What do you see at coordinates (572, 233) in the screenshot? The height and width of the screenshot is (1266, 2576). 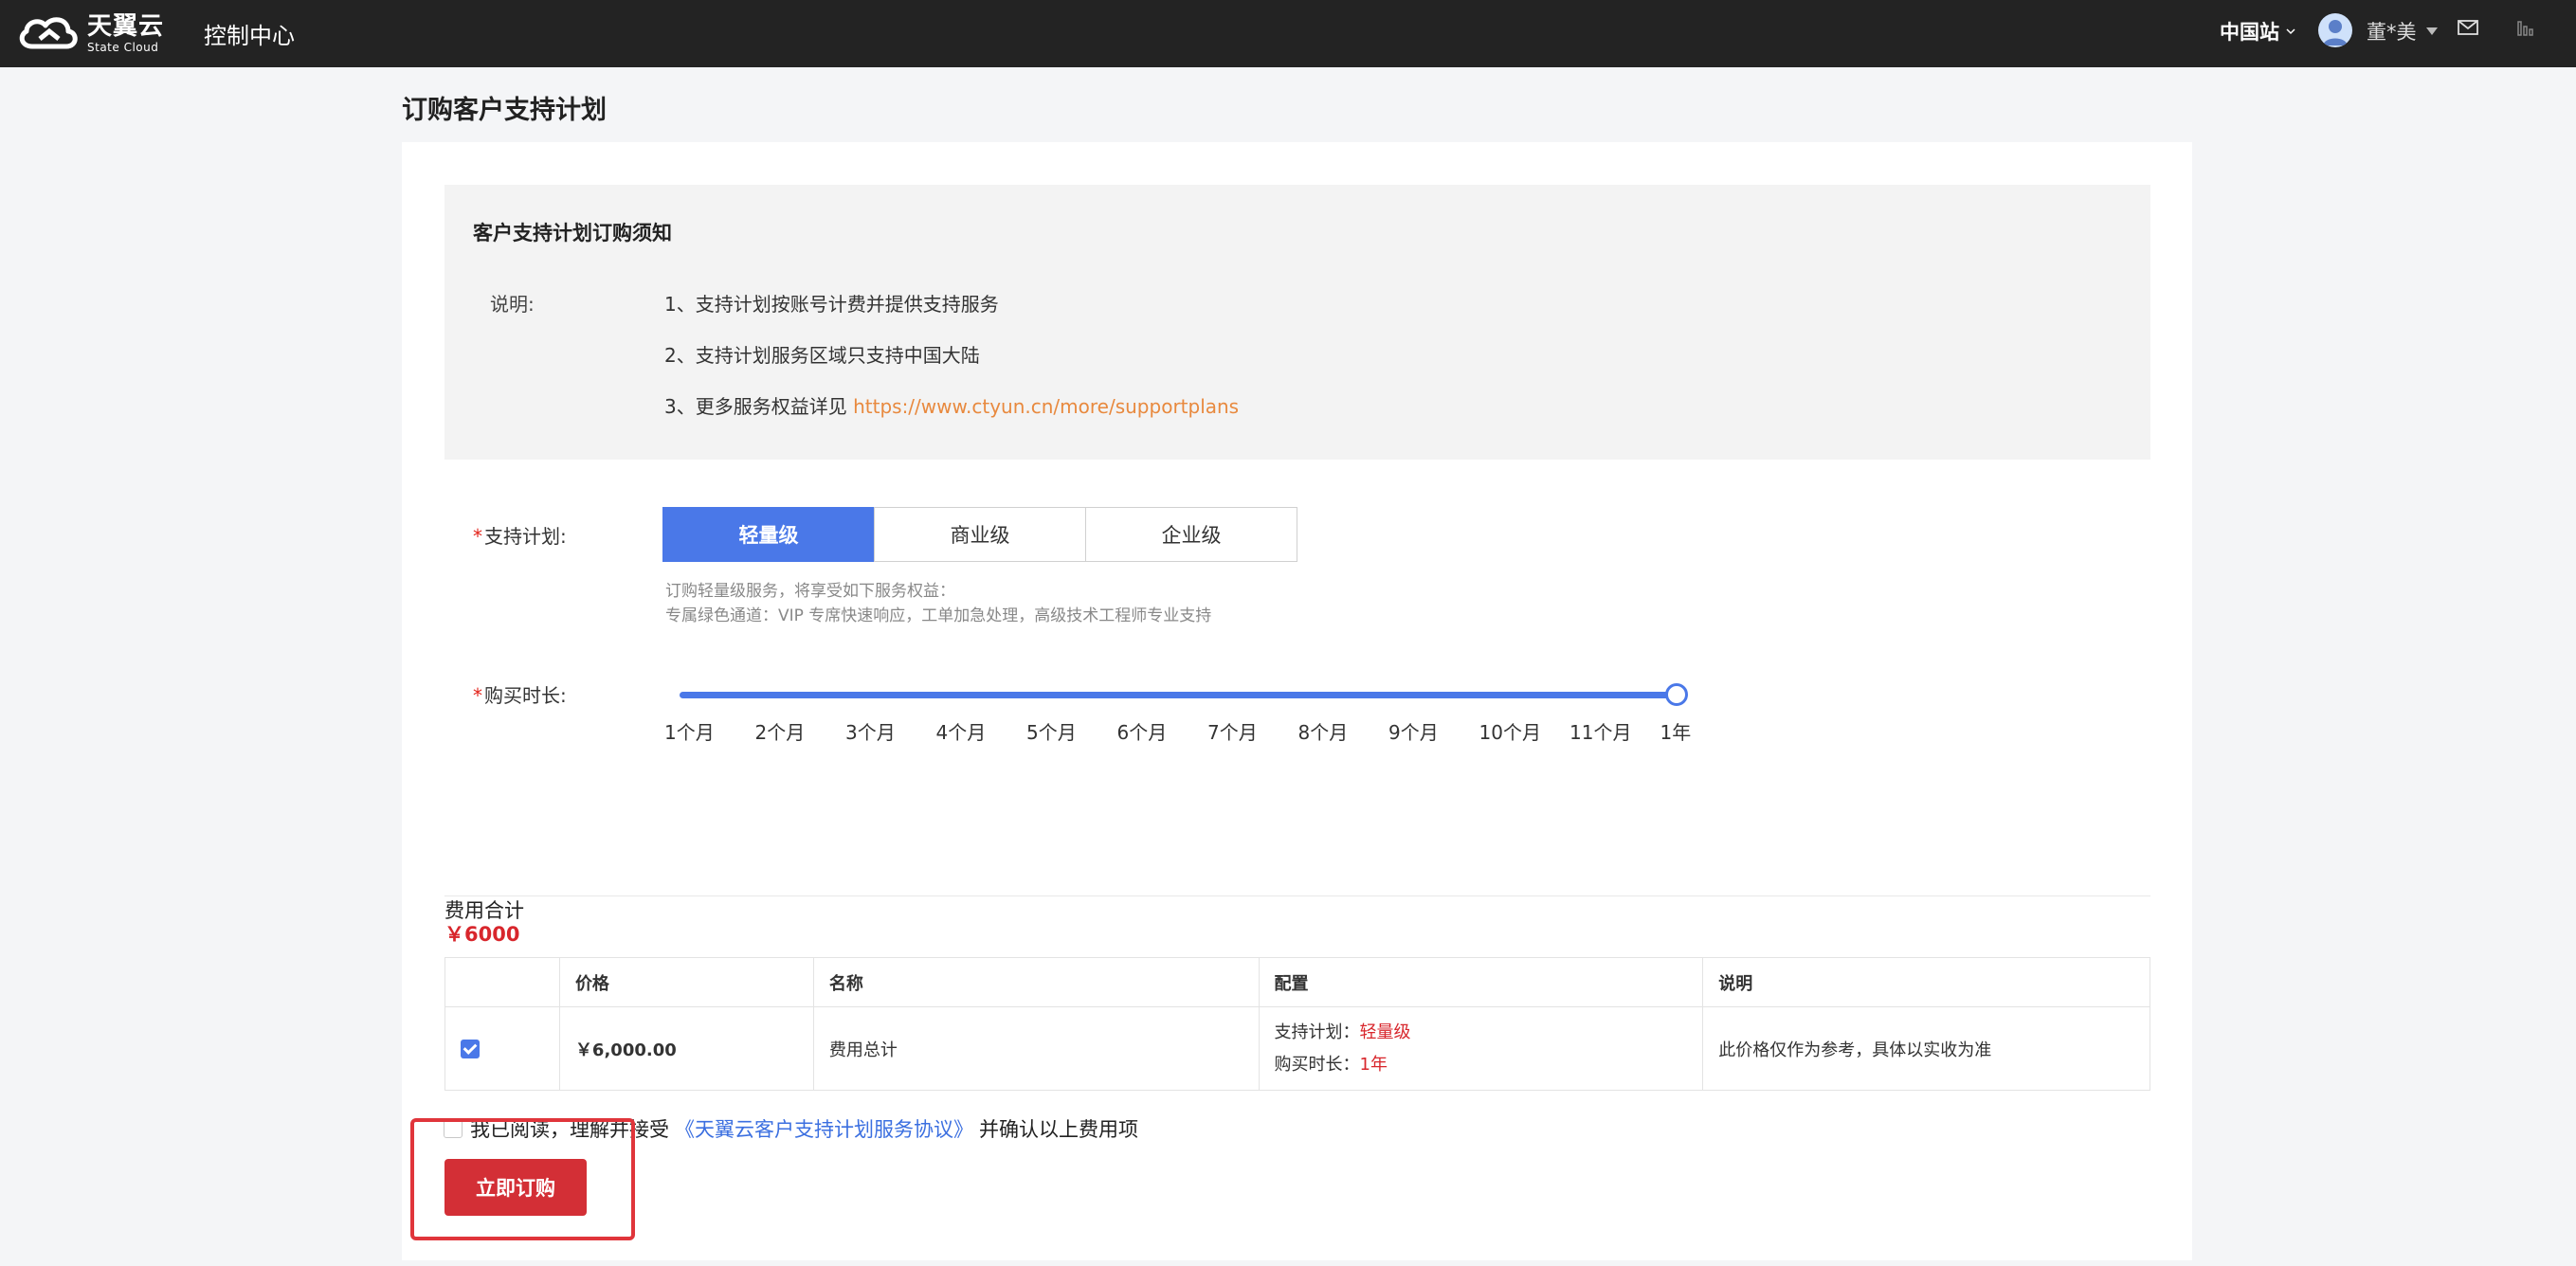 I see `notice-title: 客户支持计划订购须知` at bounding box center [572, 233].